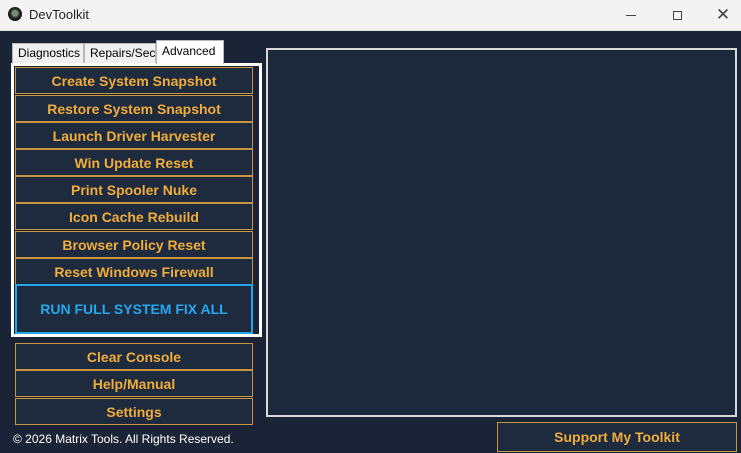 The width and height of the screenshot is (741, 453). What do you see at coordinates (134, 108) in the screenshot?
I see `restore-system-snapshot-button: Restore System Snapshot` at bounding box center [134, 108].